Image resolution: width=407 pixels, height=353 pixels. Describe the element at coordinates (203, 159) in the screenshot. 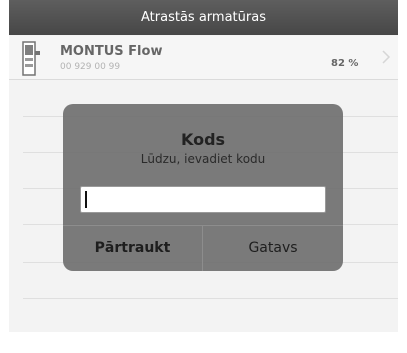

I see `dialog-message: Lūdzu, ievadiet kodu` at that location.